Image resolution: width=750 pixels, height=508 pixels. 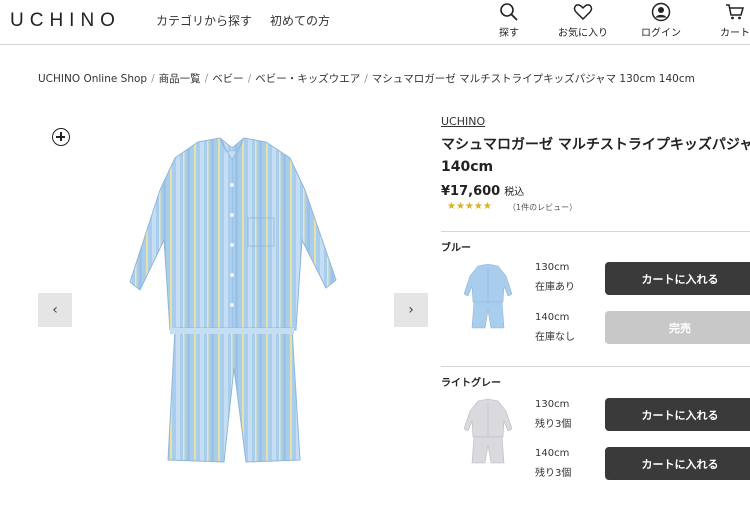 I want to click on add-to-cart-button-blue-130: カートに入れる, so click(x=677, y=278).